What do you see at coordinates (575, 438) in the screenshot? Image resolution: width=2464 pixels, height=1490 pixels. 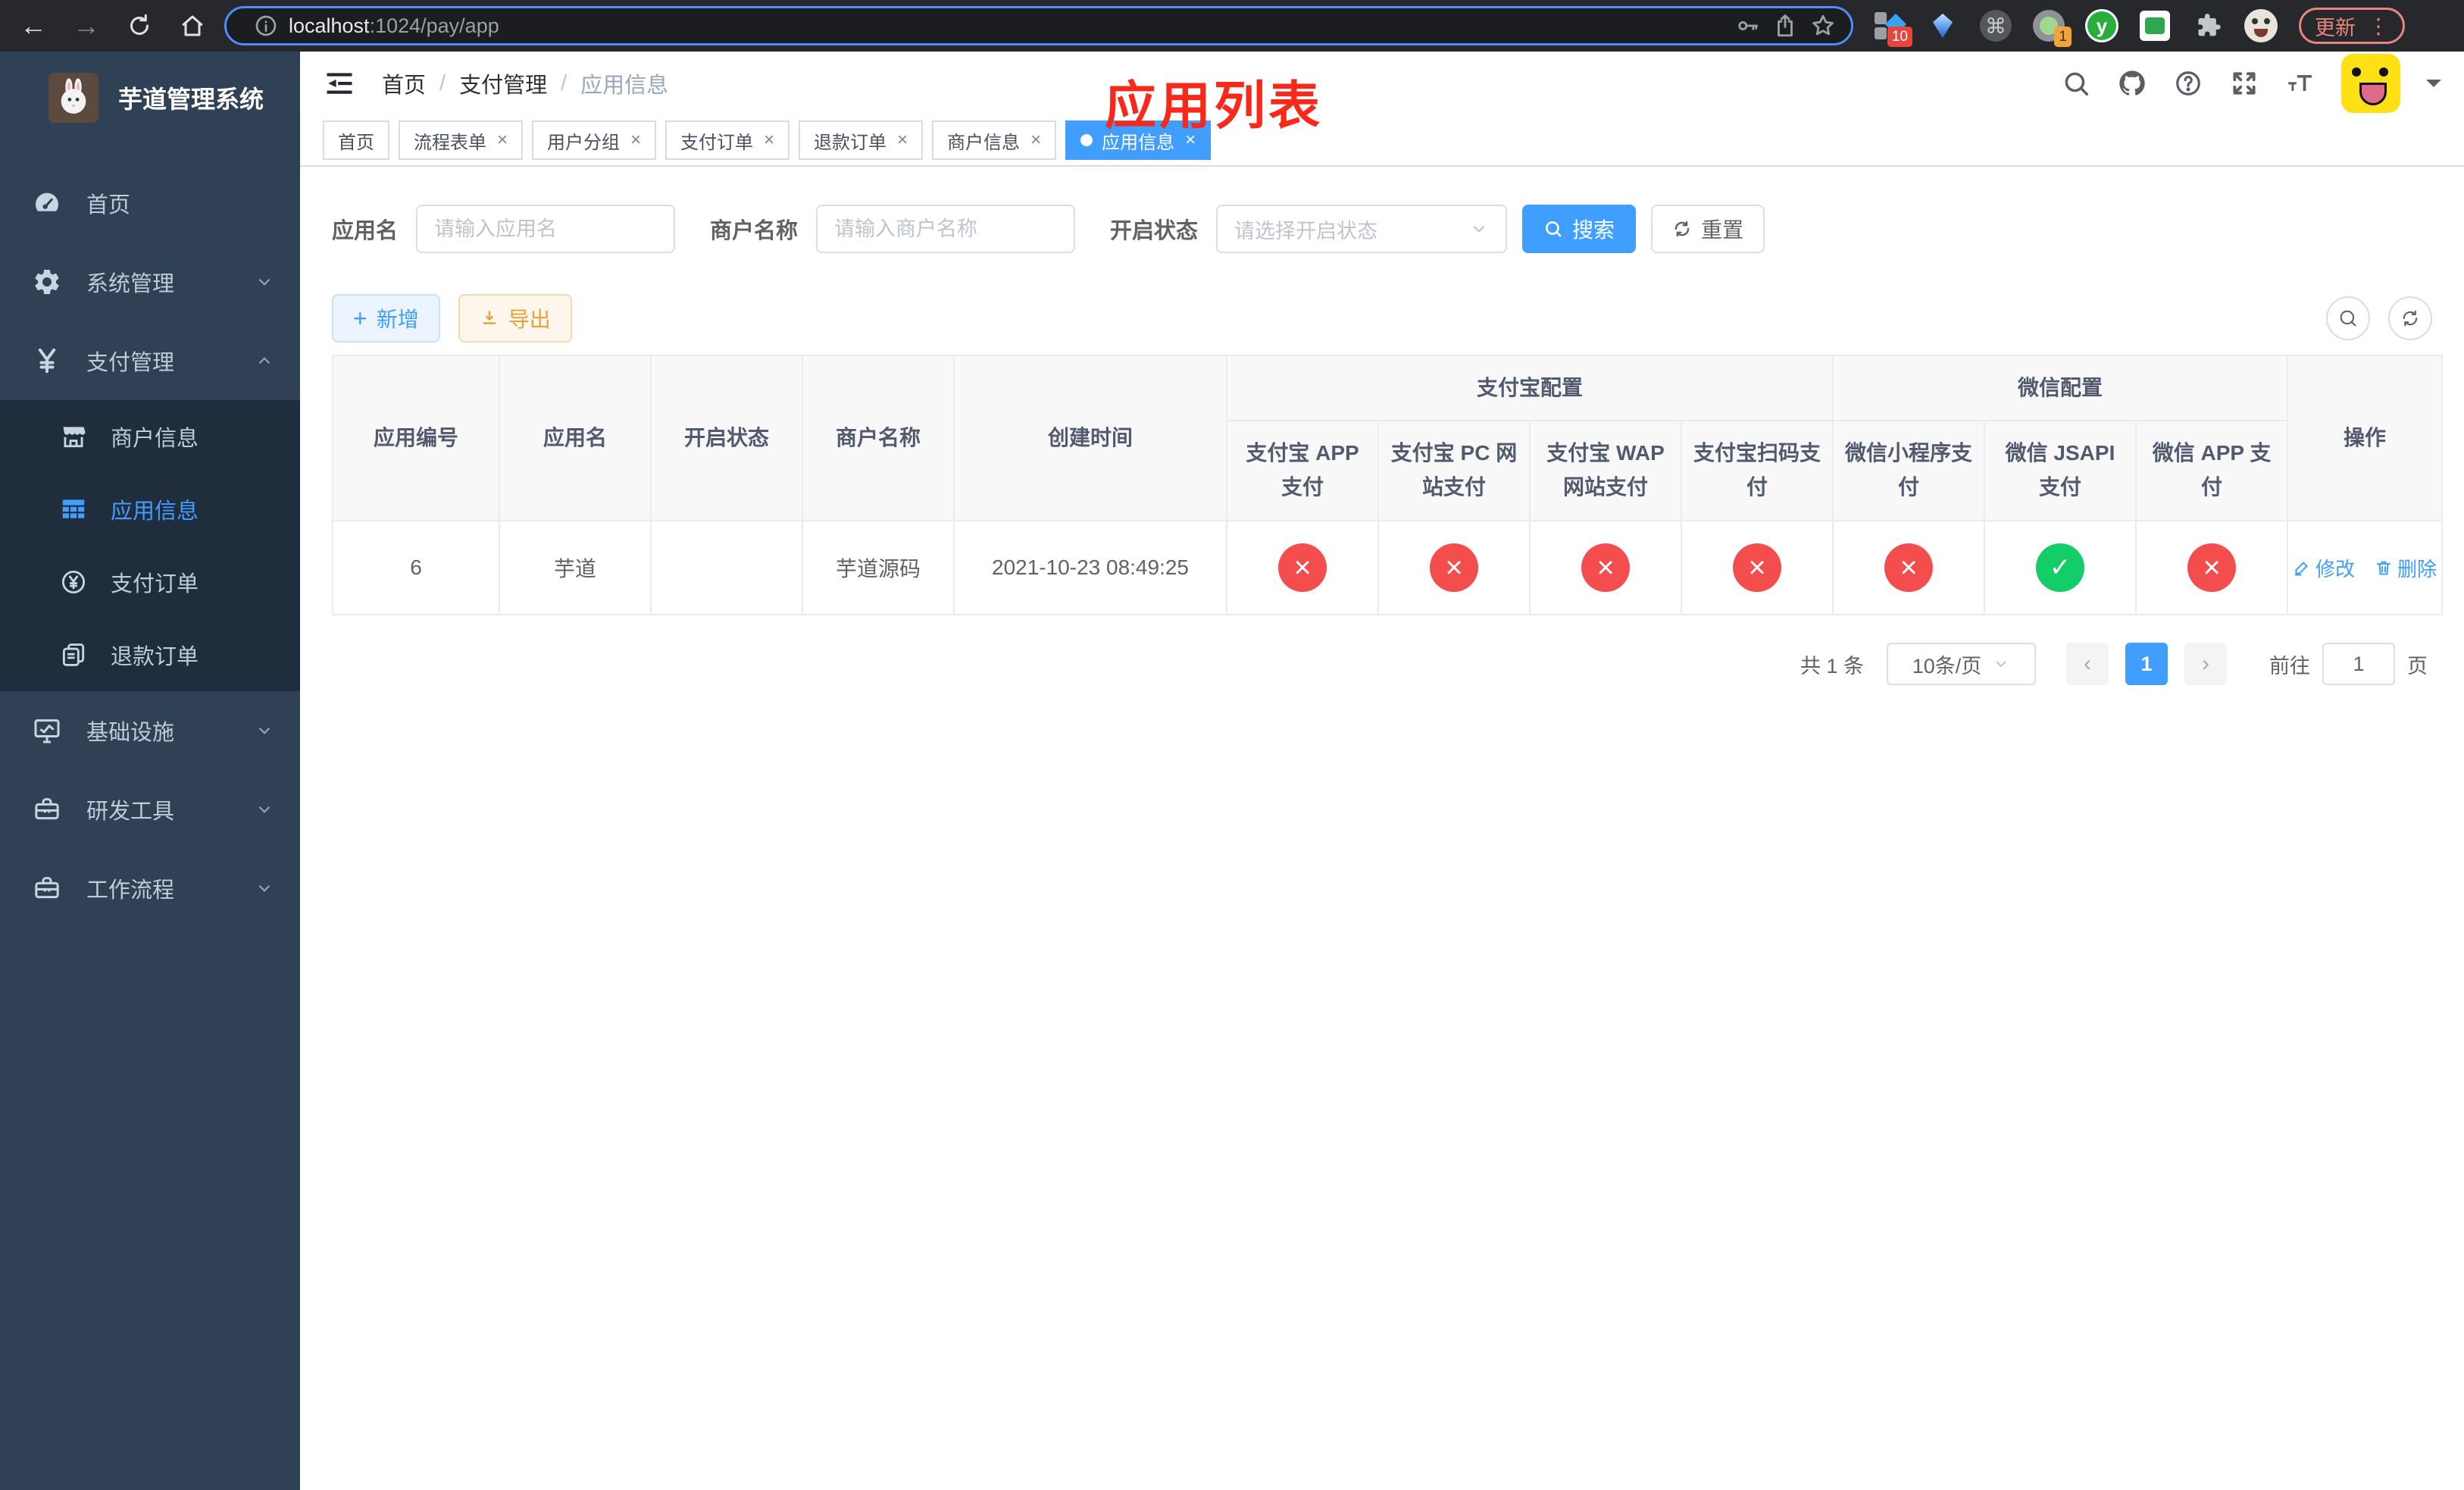 I see `col-app-name: 应用名` at bounding box center [575, 438].